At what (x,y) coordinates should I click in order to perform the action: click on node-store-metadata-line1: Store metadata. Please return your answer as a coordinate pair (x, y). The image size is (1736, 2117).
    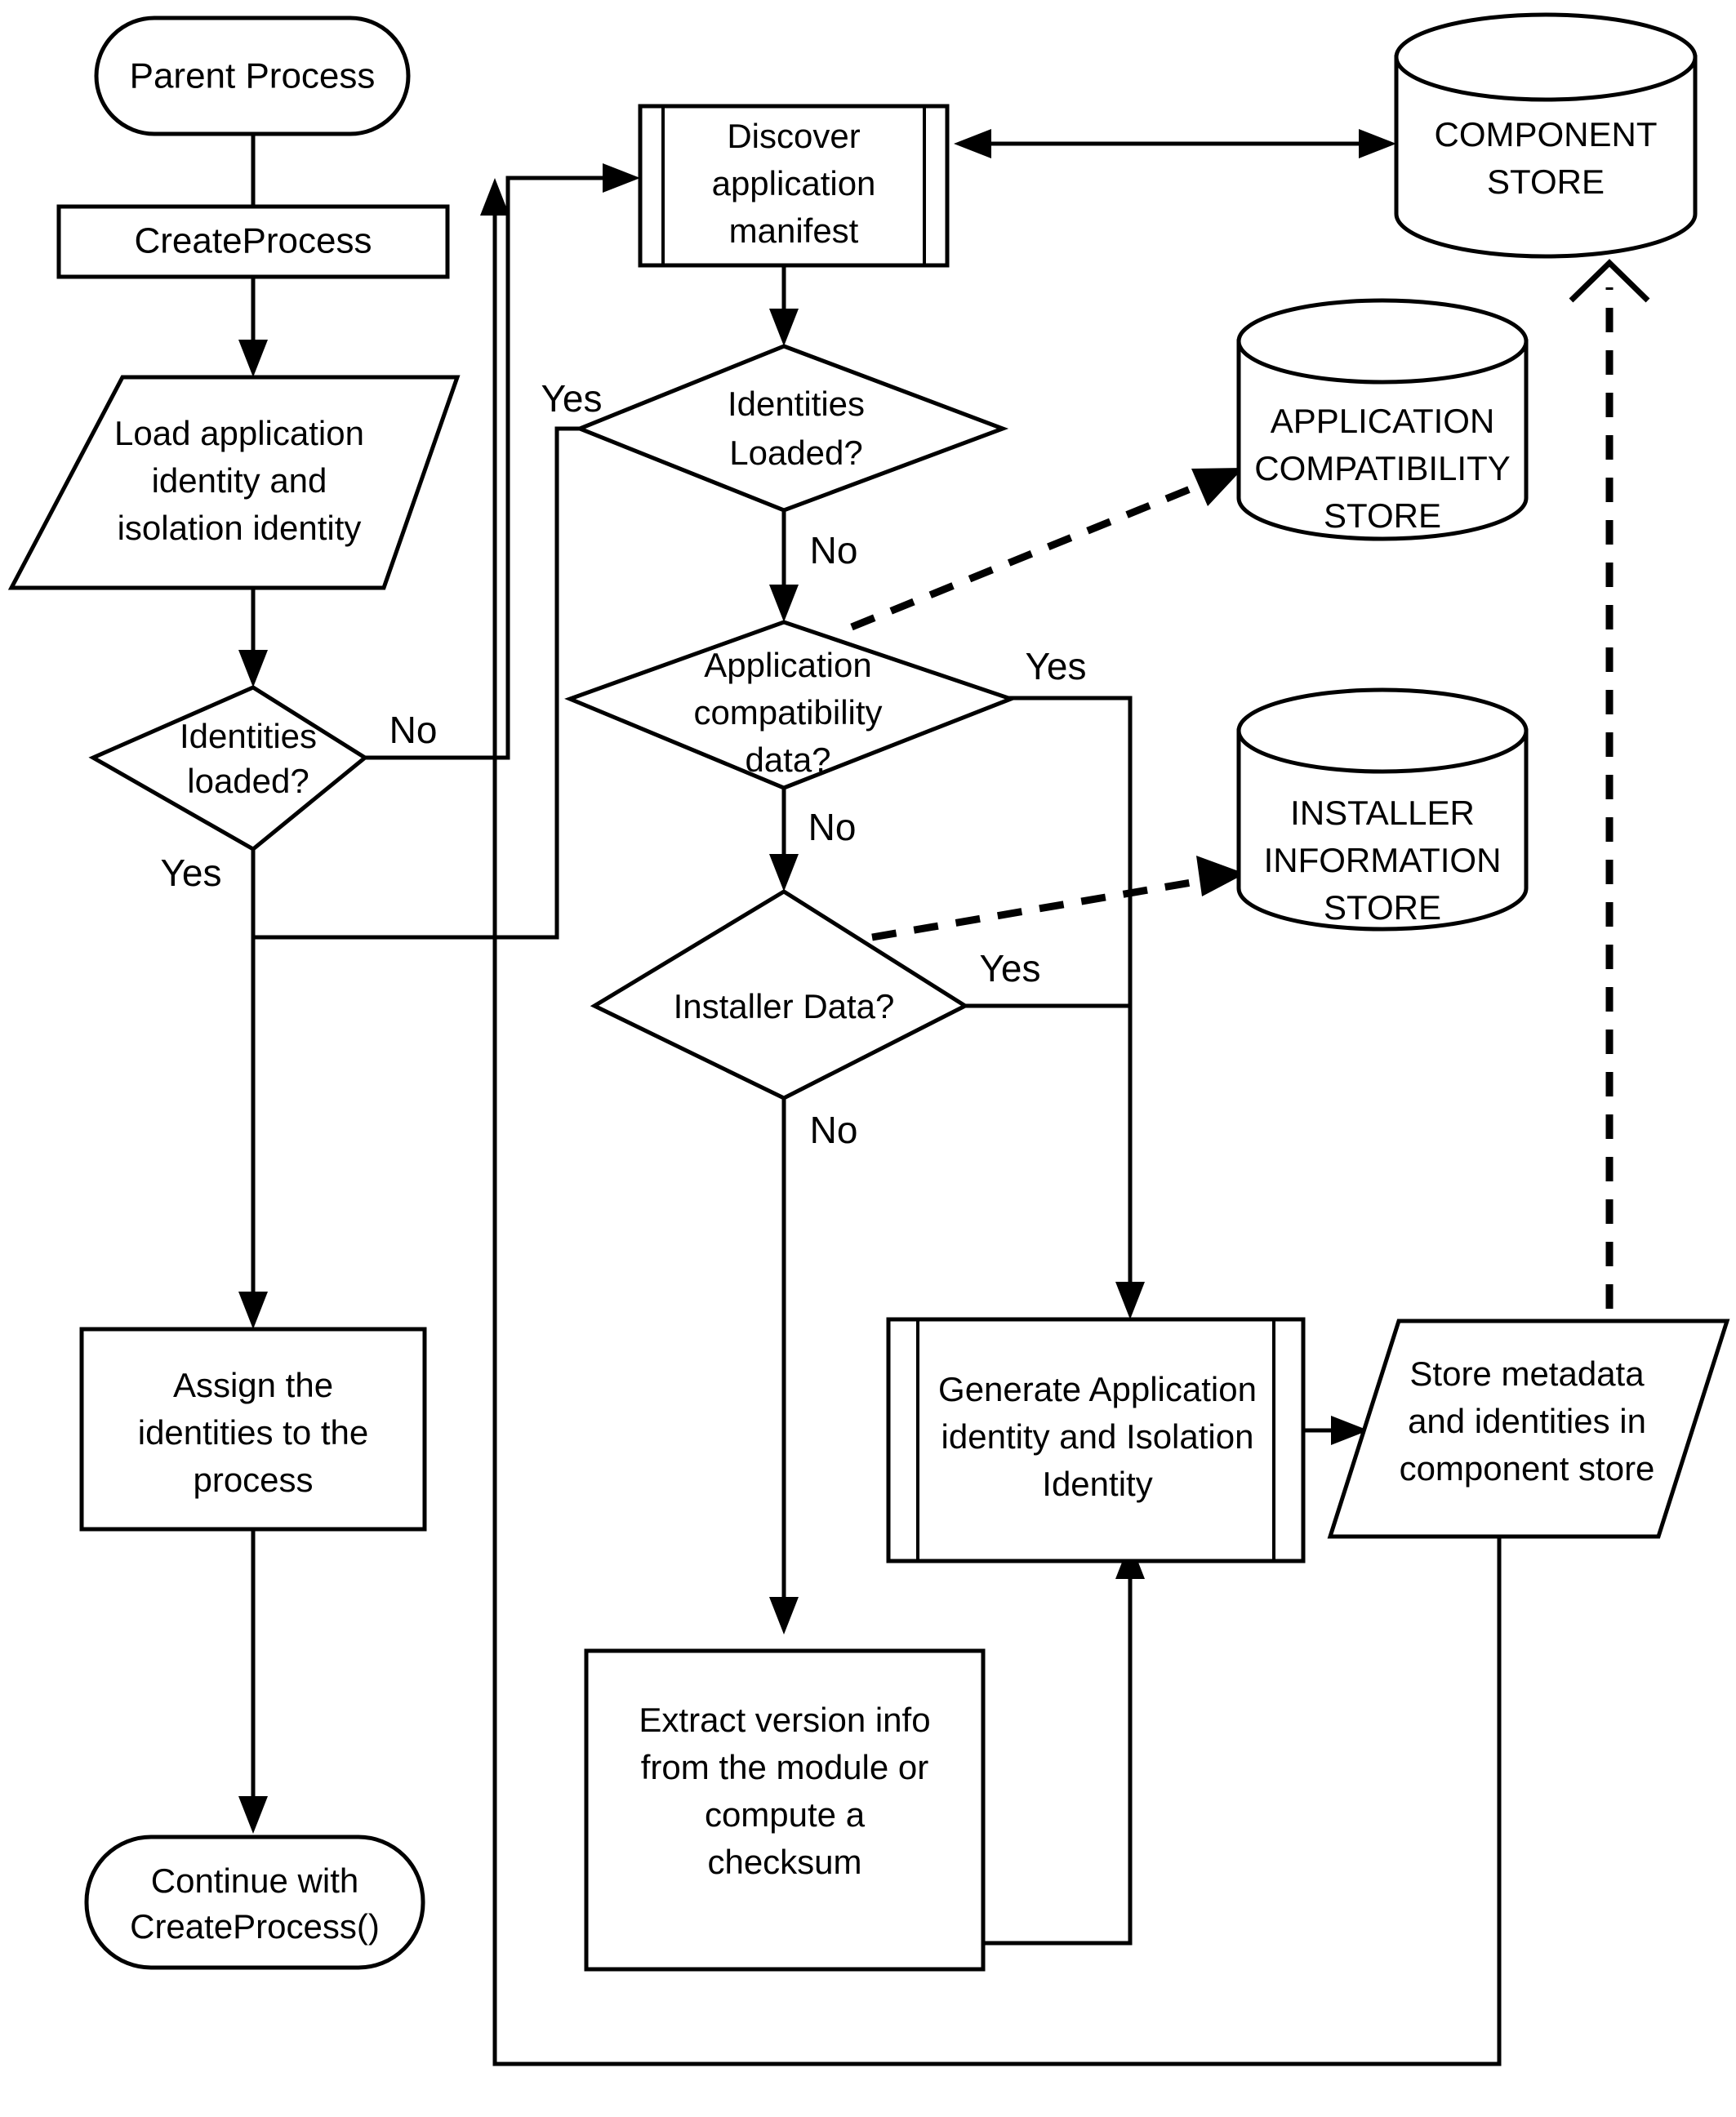
    Looking at the image, I should click on (1527, 1373).